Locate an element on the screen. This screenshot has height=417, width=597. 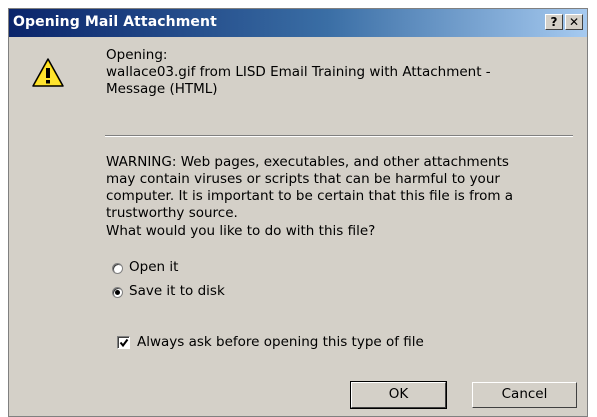
radio-save-to-disk-label: Save it to disk is located at coordinates (177, 291).